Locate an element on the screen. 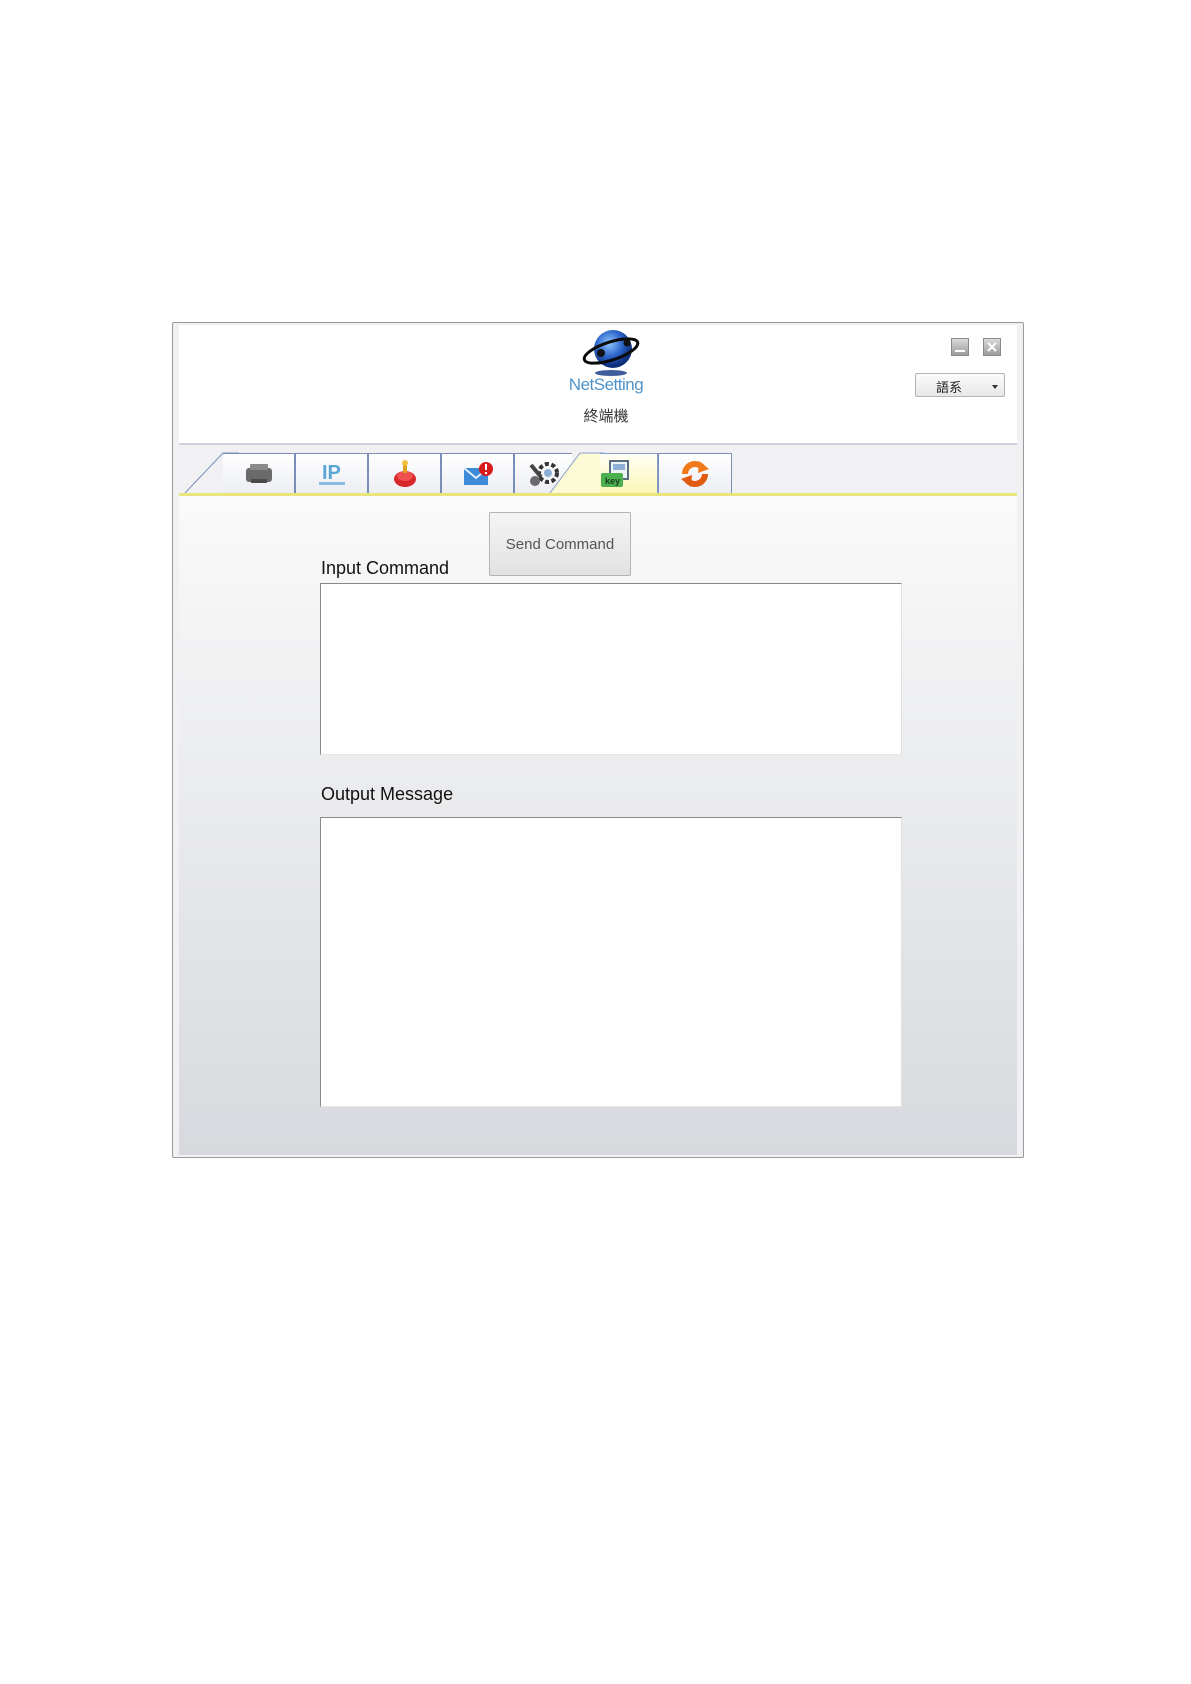  tab-ip-network: IP is located at coordinates (331, 473).